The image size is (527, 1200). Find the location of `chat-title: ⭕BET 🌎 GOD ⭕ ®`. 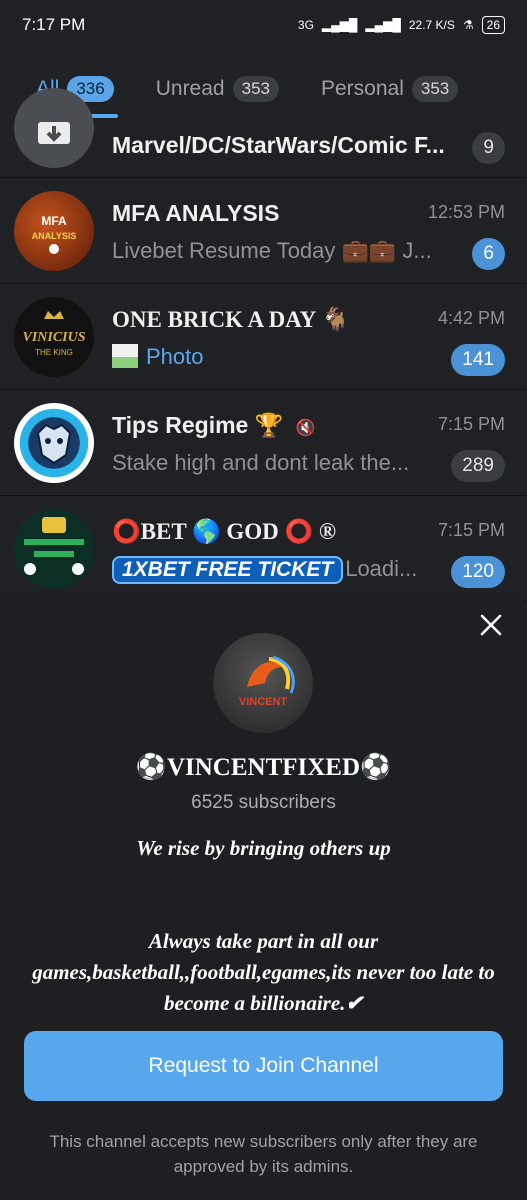

chat-title: ⭕BET 🌎 GOD ⭕ ® is located at coordinates (224, 531).